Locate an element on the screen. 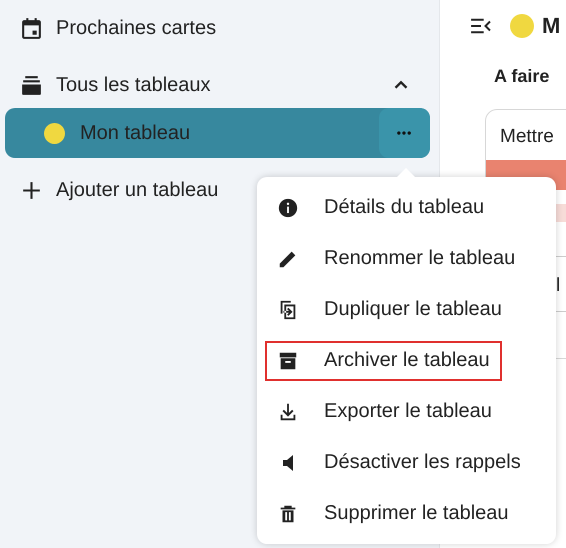 Image resolution: width=566 pixels, height=548 pixels. more-button: ••• is located at coordinates (404, 133).